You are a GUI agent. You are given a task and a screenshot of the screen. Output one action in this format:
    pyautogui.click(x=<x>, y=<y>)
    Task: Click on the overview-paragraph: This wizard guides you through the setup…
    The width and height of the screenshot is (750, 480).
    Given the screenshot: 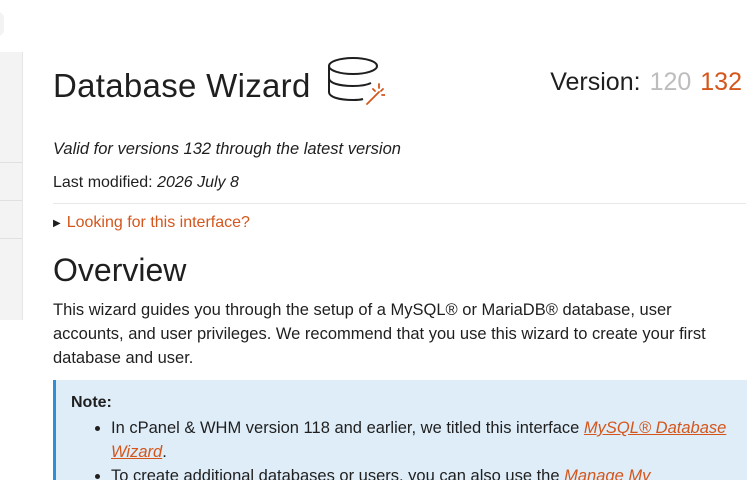 What is the action you would take?
    pyautogui.click(x=379, y=334)
    